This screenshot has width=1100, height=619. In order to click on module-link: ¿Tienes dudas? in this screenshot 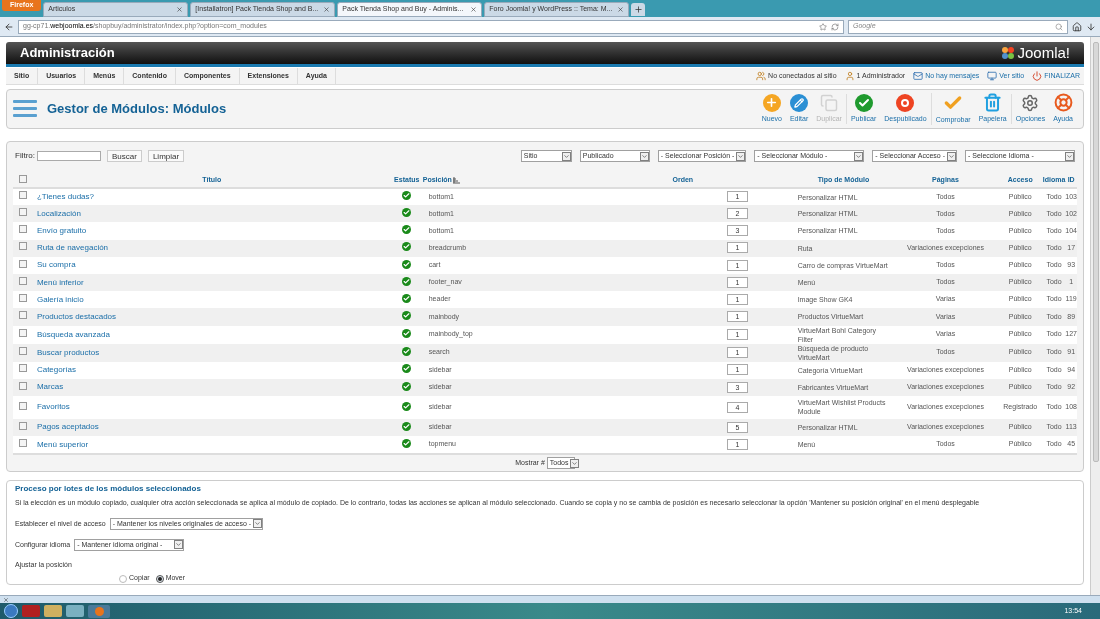, I will do `click(65, 197)`.